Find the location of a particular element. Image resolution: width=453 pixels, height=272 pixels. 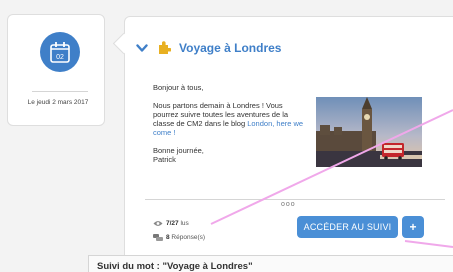

replies-stat: 8 Réponse(s) is located at coordinates (179, 237).